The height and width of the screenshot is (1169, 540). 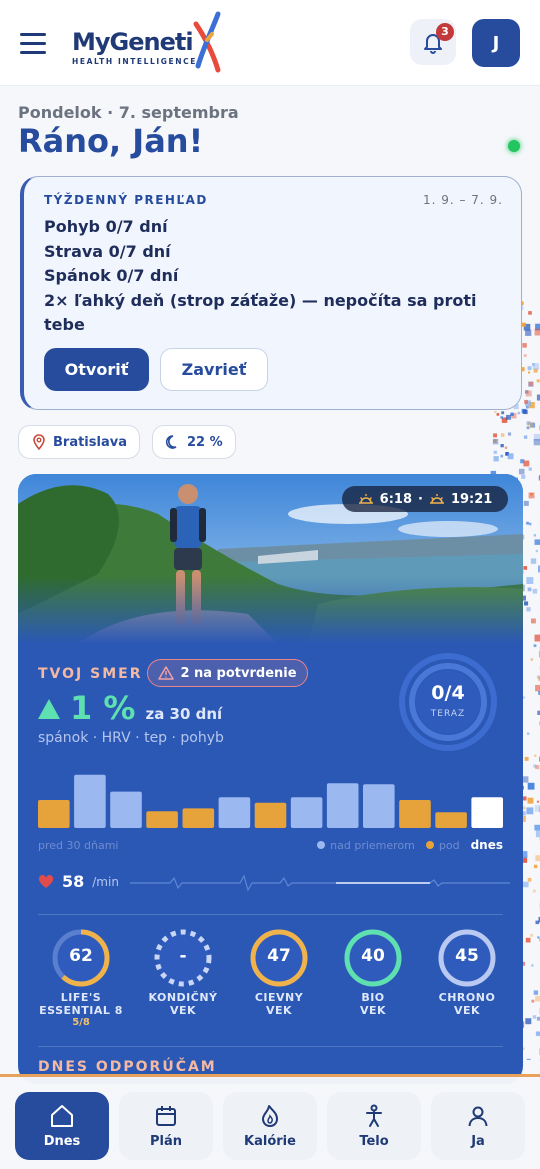 I want to click on moon-chip: 22 %, so click(x=194, y=442).